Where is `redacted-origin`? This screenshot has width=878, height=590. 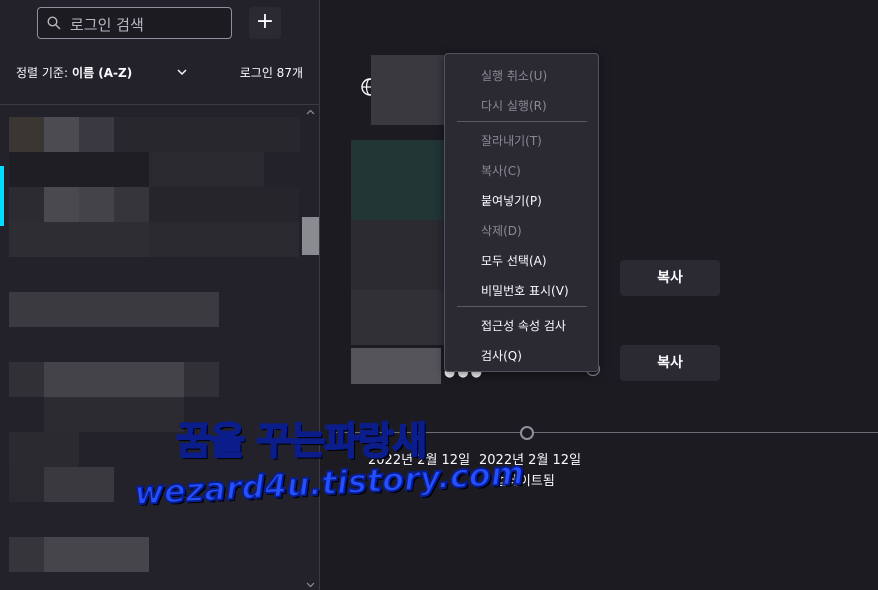 redacted-origin is located at coordinates (398, 180).